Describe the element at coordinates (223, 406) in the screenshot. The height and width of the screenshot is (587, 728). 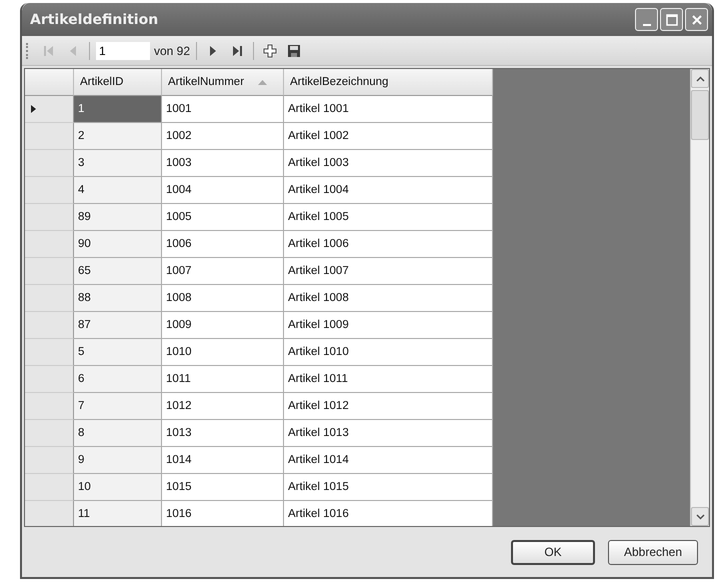
I see `table-cell: 1012` at that location.